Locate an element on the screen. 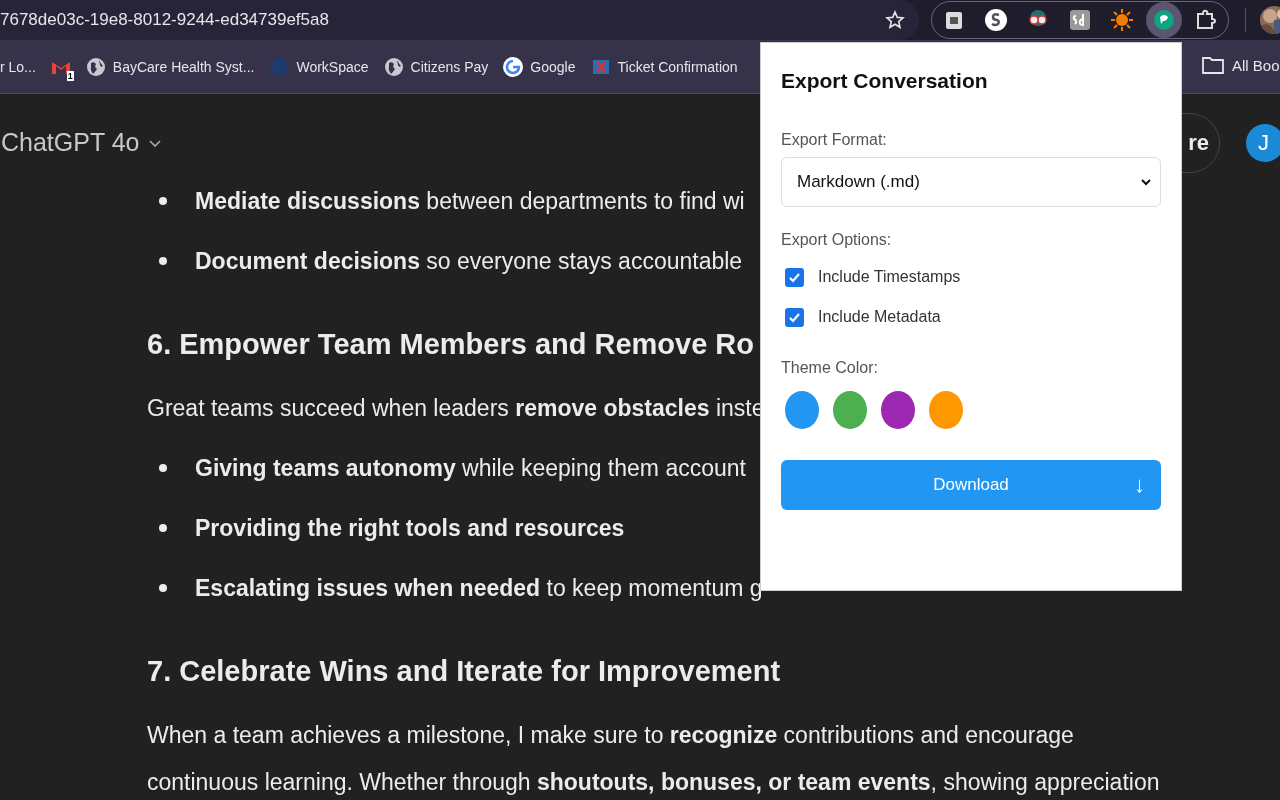 This screenshot has height=800, width=1280. google-icon is located at coordinates (513, 66).